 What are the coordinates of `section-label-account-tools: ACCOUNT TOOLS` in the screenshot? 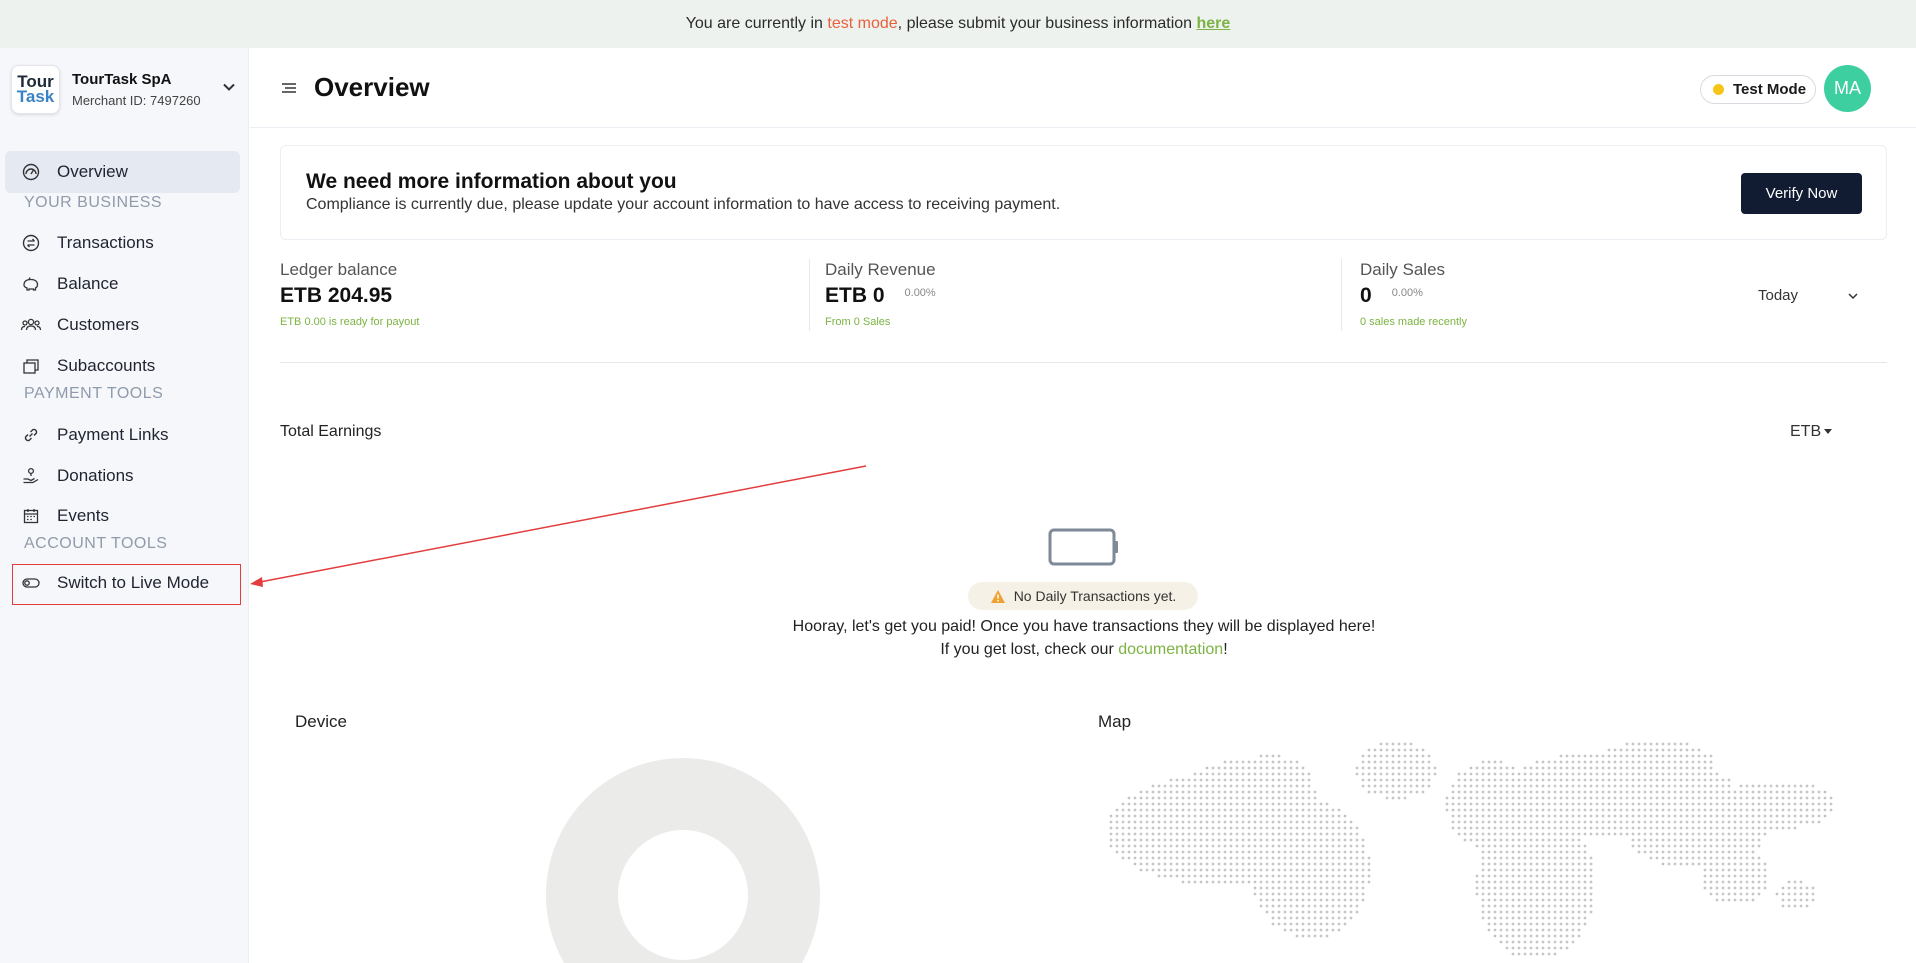 It's located at (96, 543).